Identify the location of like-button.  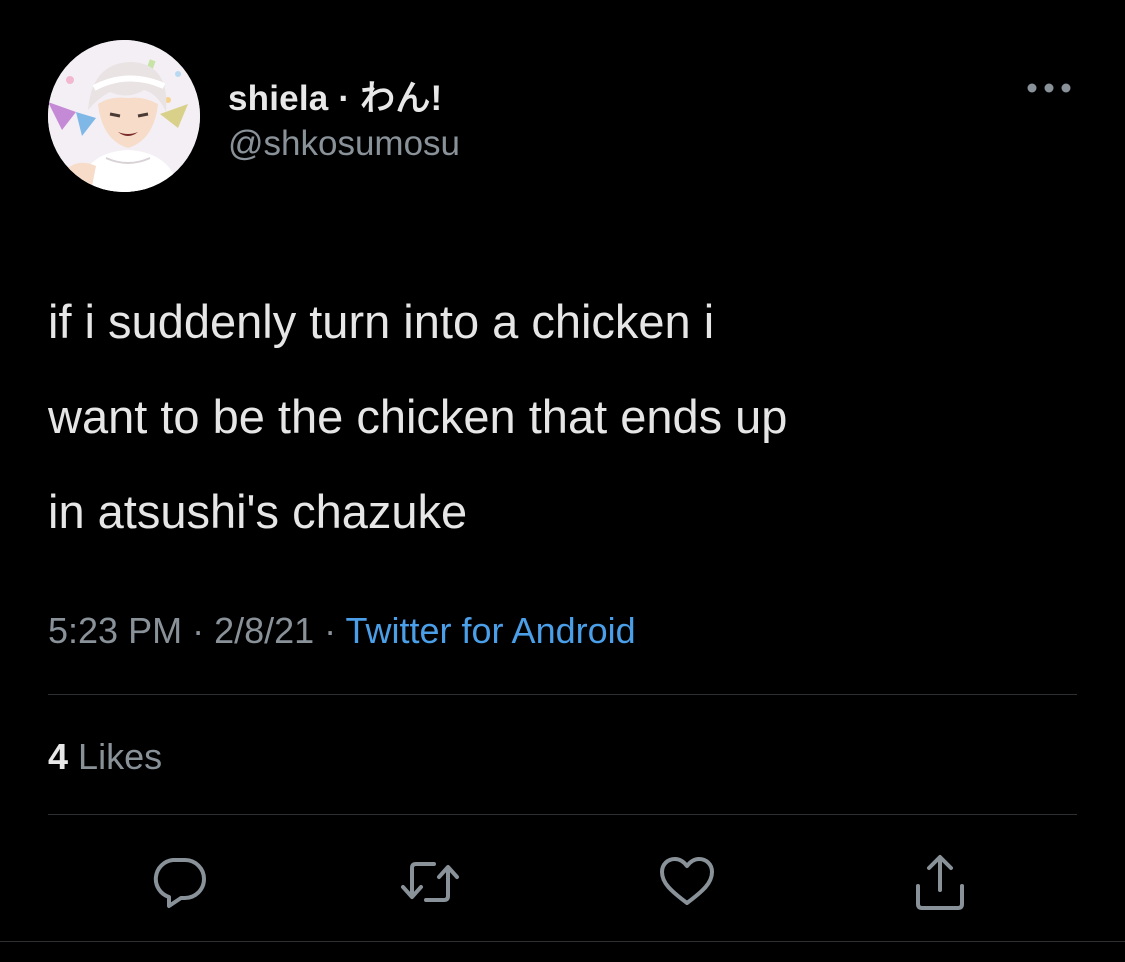
(687, 882).